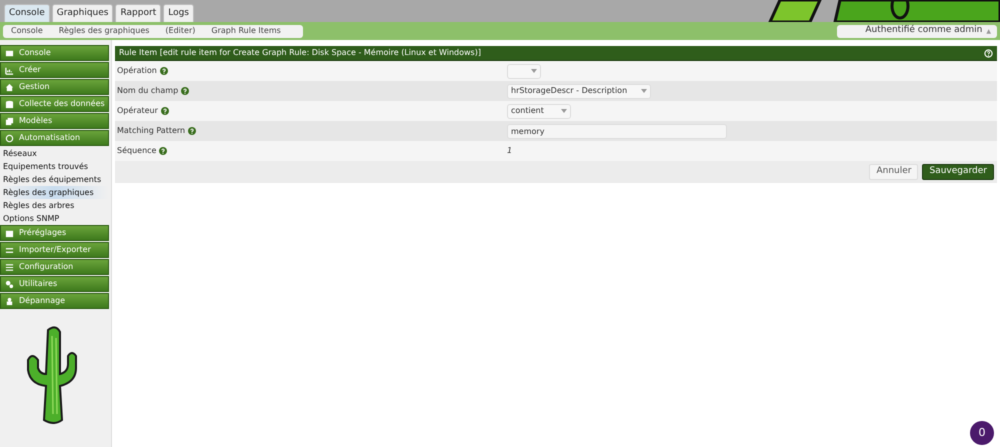 Image resolution: width=1000 pixels, height=447 pixels. Describe the element at coordinates (54, 233) in the screenshot. I see `sidebar-section: Préréglages` at that location.